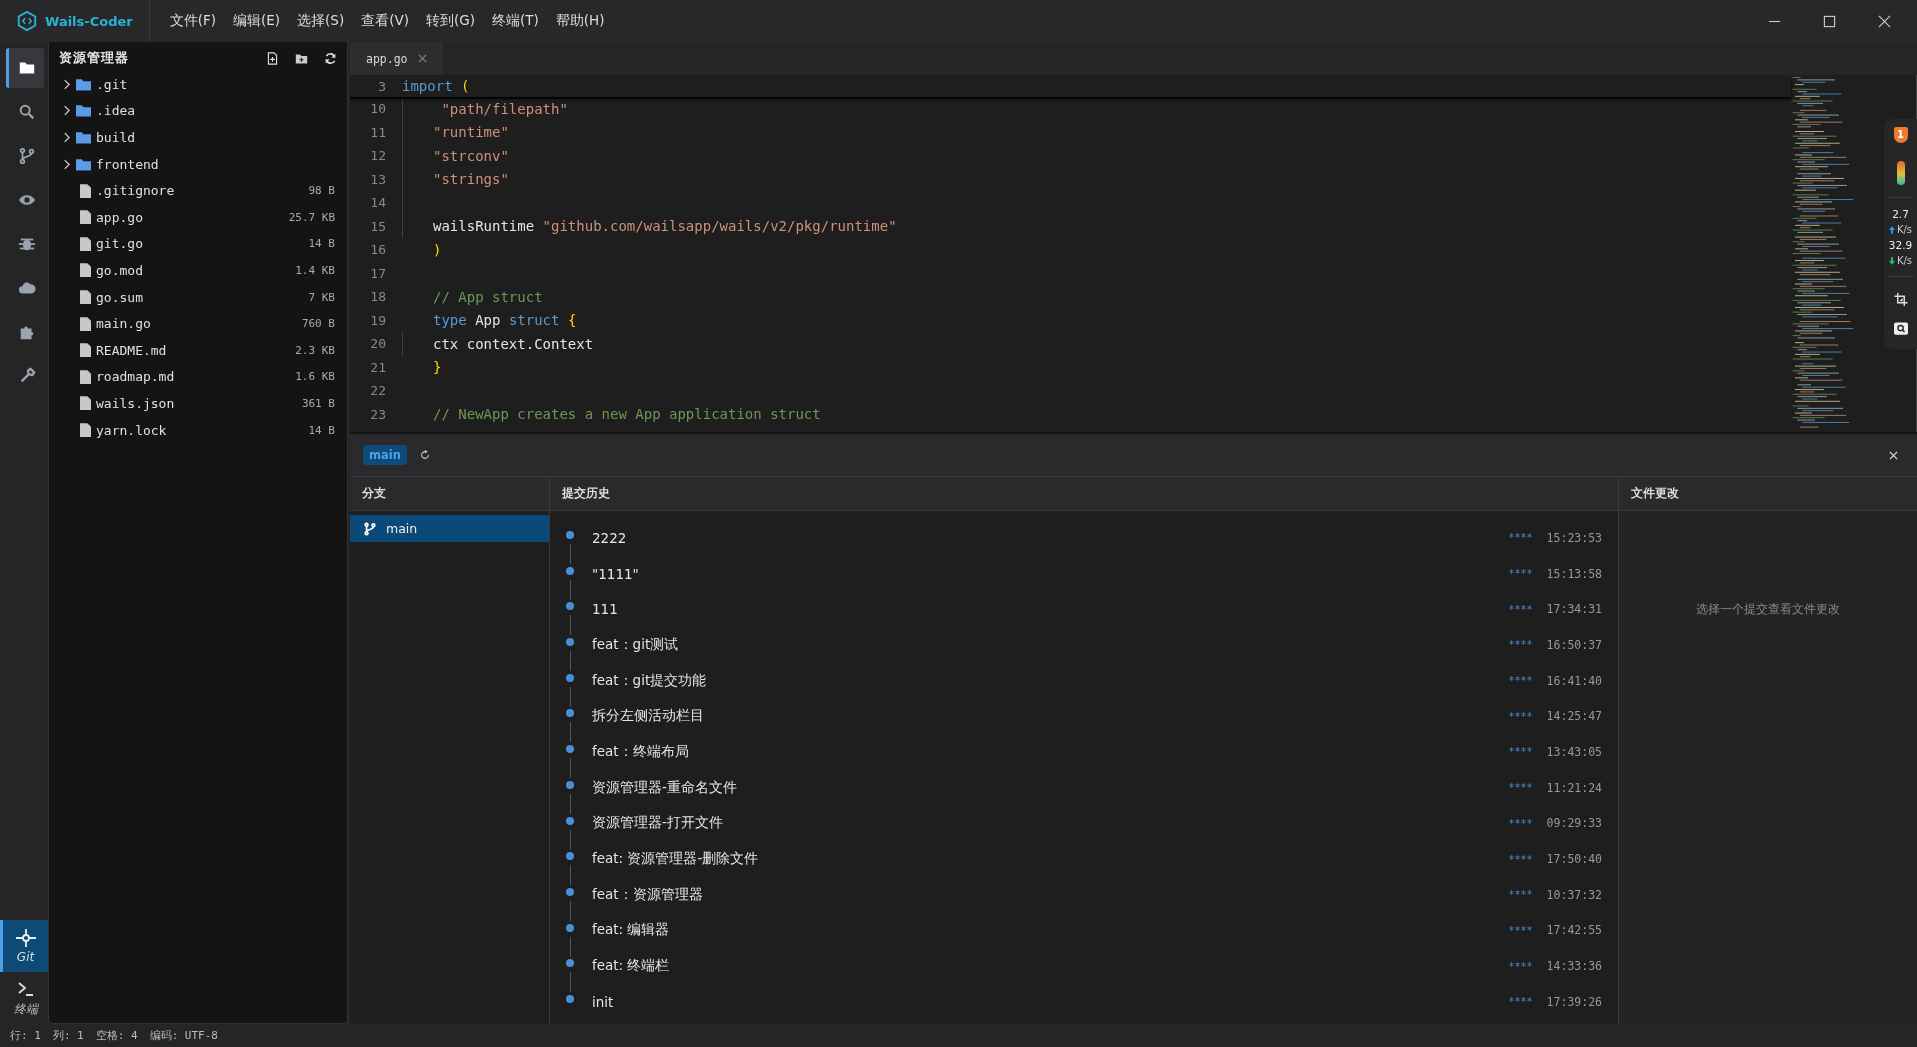 This screenshot has width=1917, height=1047. Describe the element at coordinates (1904, 260) in the screenshot. I see `speed-unit: K/s` at that location.